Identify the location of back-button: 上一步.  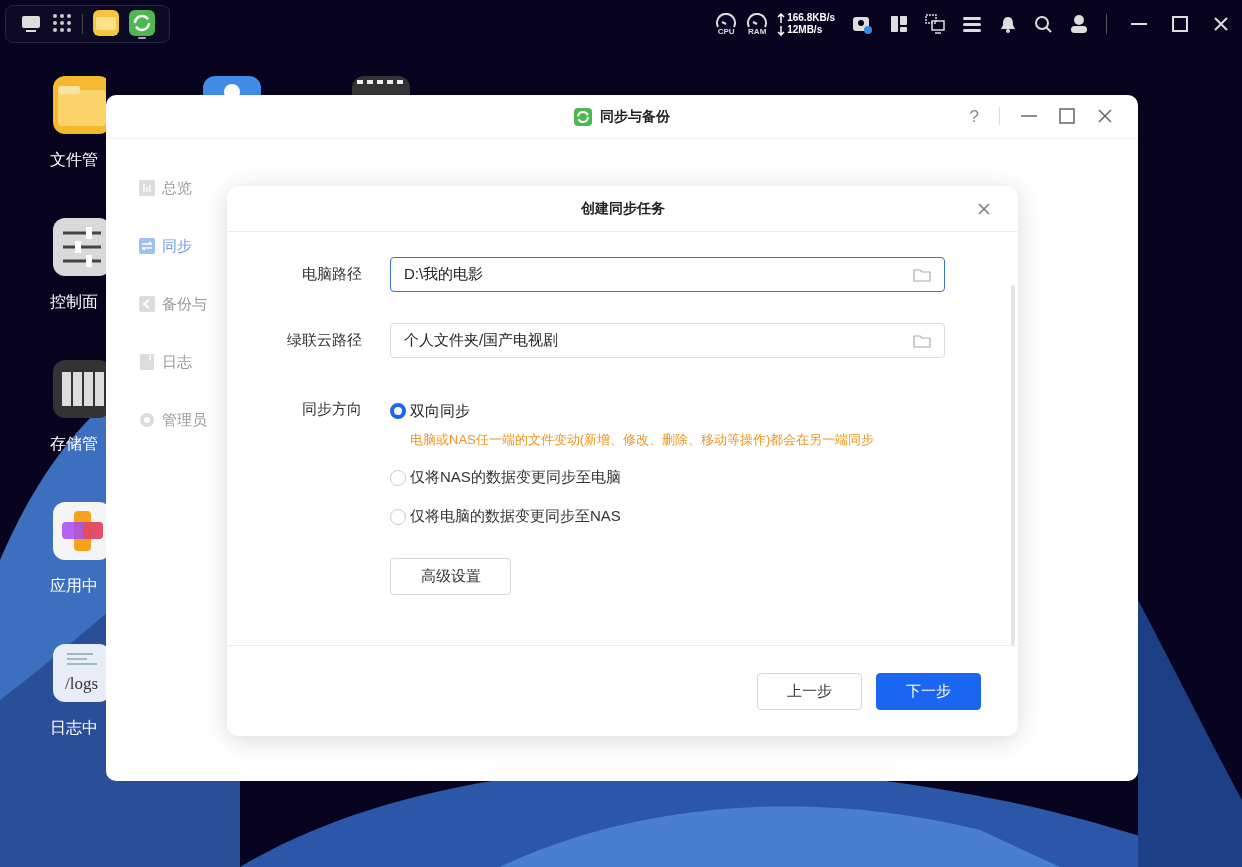
(809, 691).